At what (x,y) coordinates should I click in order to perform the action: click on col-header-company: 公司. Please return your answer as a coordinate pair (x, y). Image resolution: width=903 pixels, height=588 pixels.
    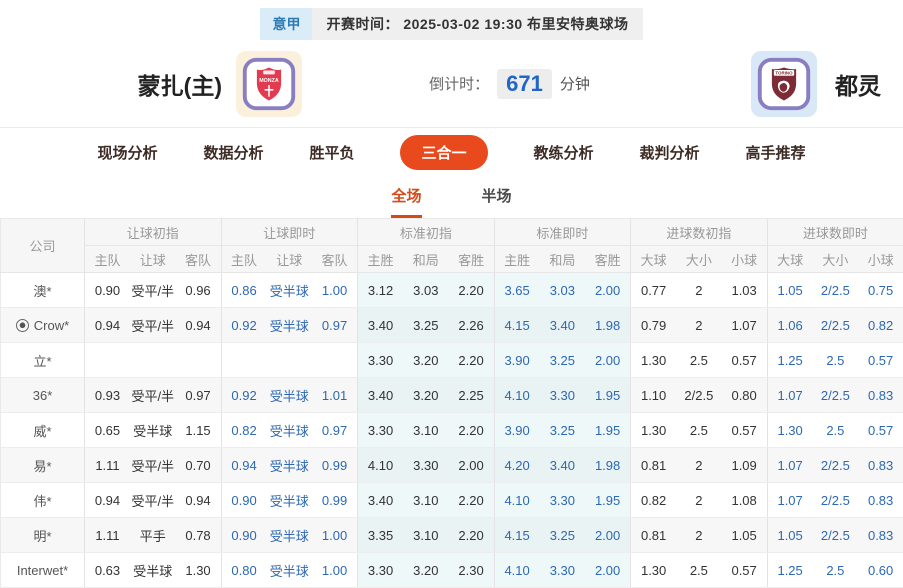
    Looking at the image, I should click on (43, 246).